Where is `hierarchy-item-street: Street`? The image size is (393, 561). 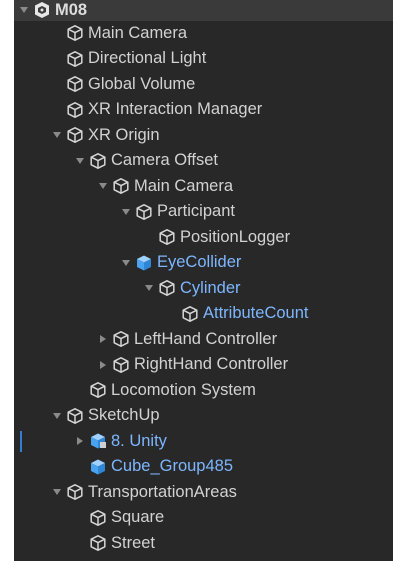
hierarchy-item-street: Street is located at coordinates (203, 544).